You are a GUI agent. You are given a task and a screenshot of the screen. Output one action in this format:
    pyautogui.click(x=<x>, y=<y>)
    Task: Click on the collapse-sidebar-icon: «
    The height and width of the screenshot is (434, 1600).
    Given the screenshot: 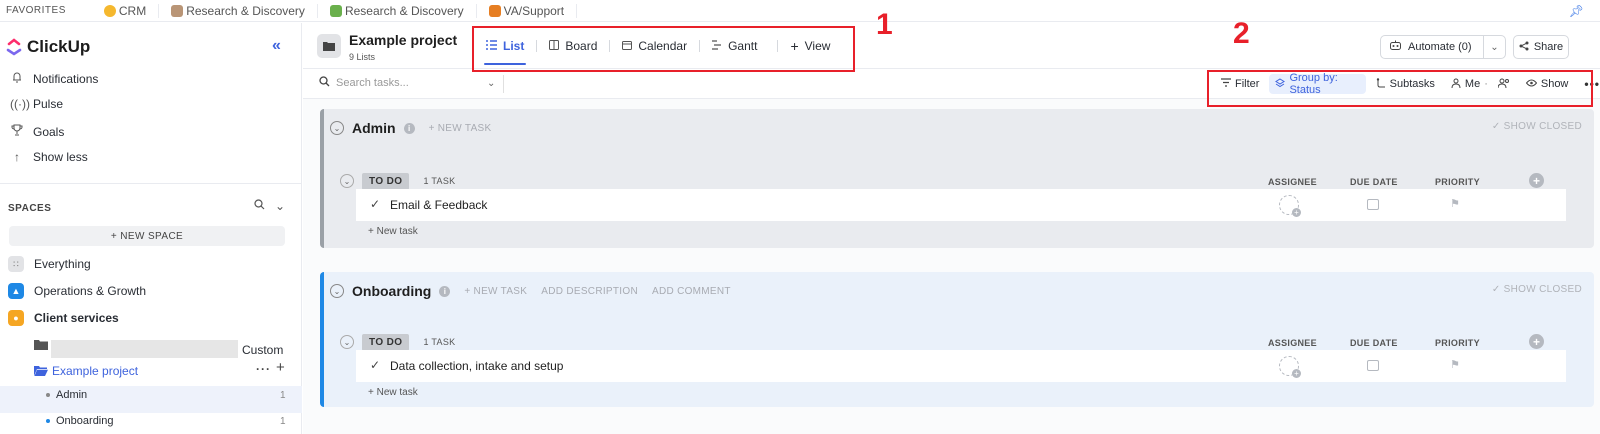 What is the action you would take?
    pyautogui.click(x=276, y=46)
    